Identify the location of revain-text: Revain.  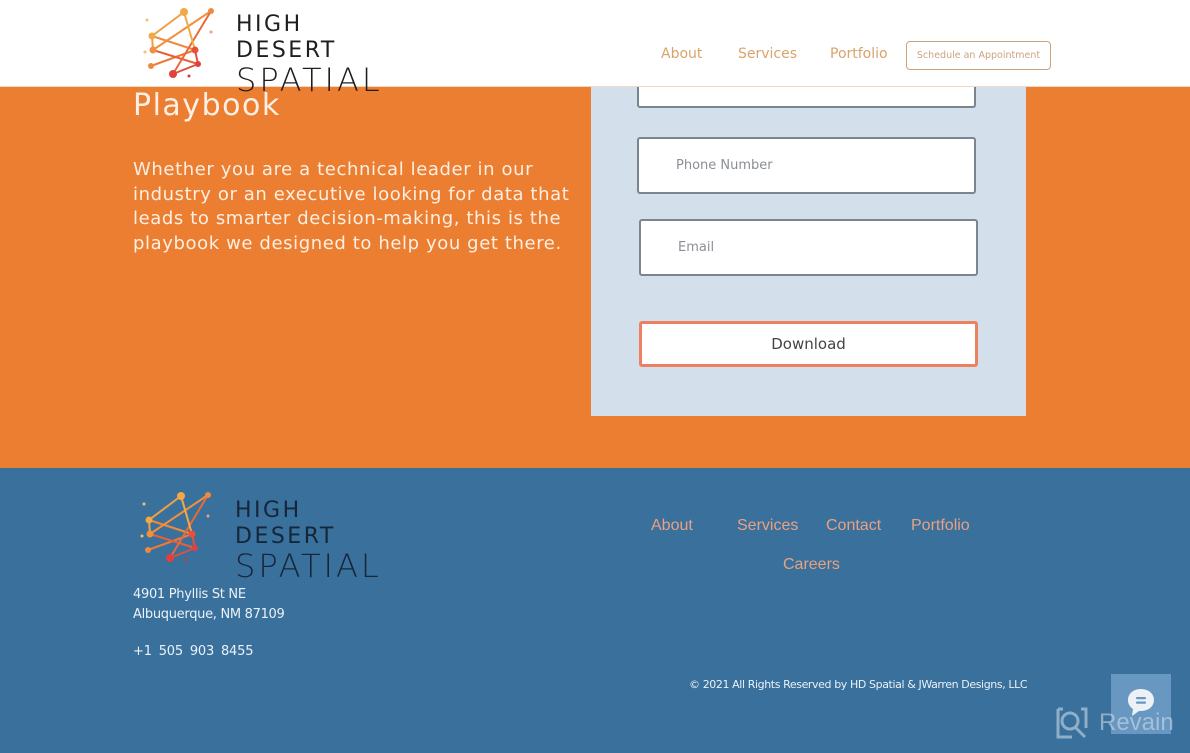
(1136, 722).